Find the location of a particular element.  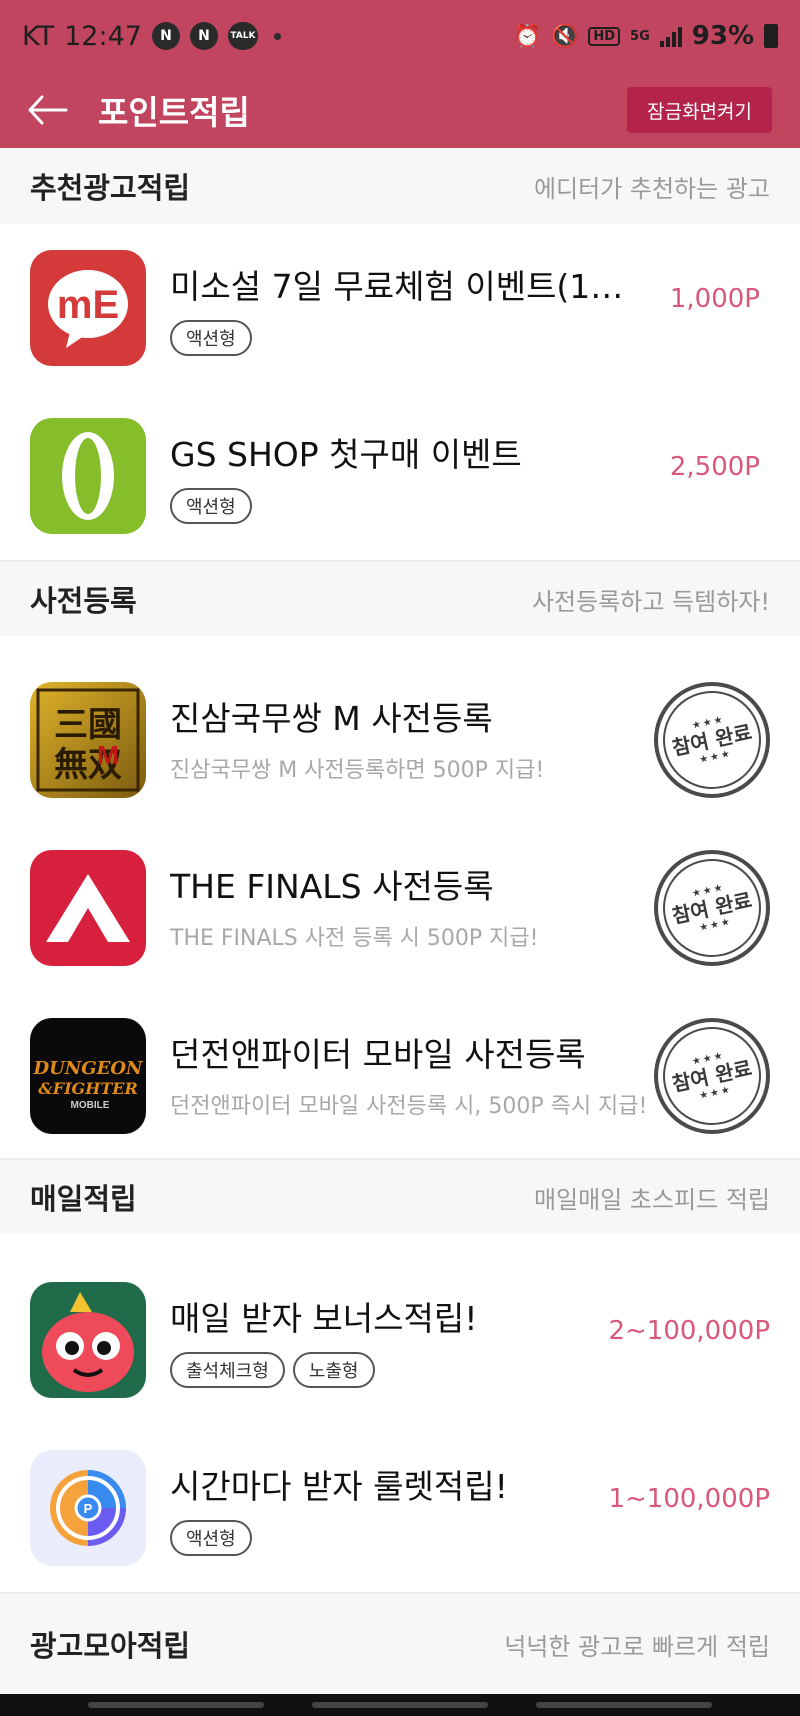

network-5g-icon: 5G is located at coordinates (640, 36).